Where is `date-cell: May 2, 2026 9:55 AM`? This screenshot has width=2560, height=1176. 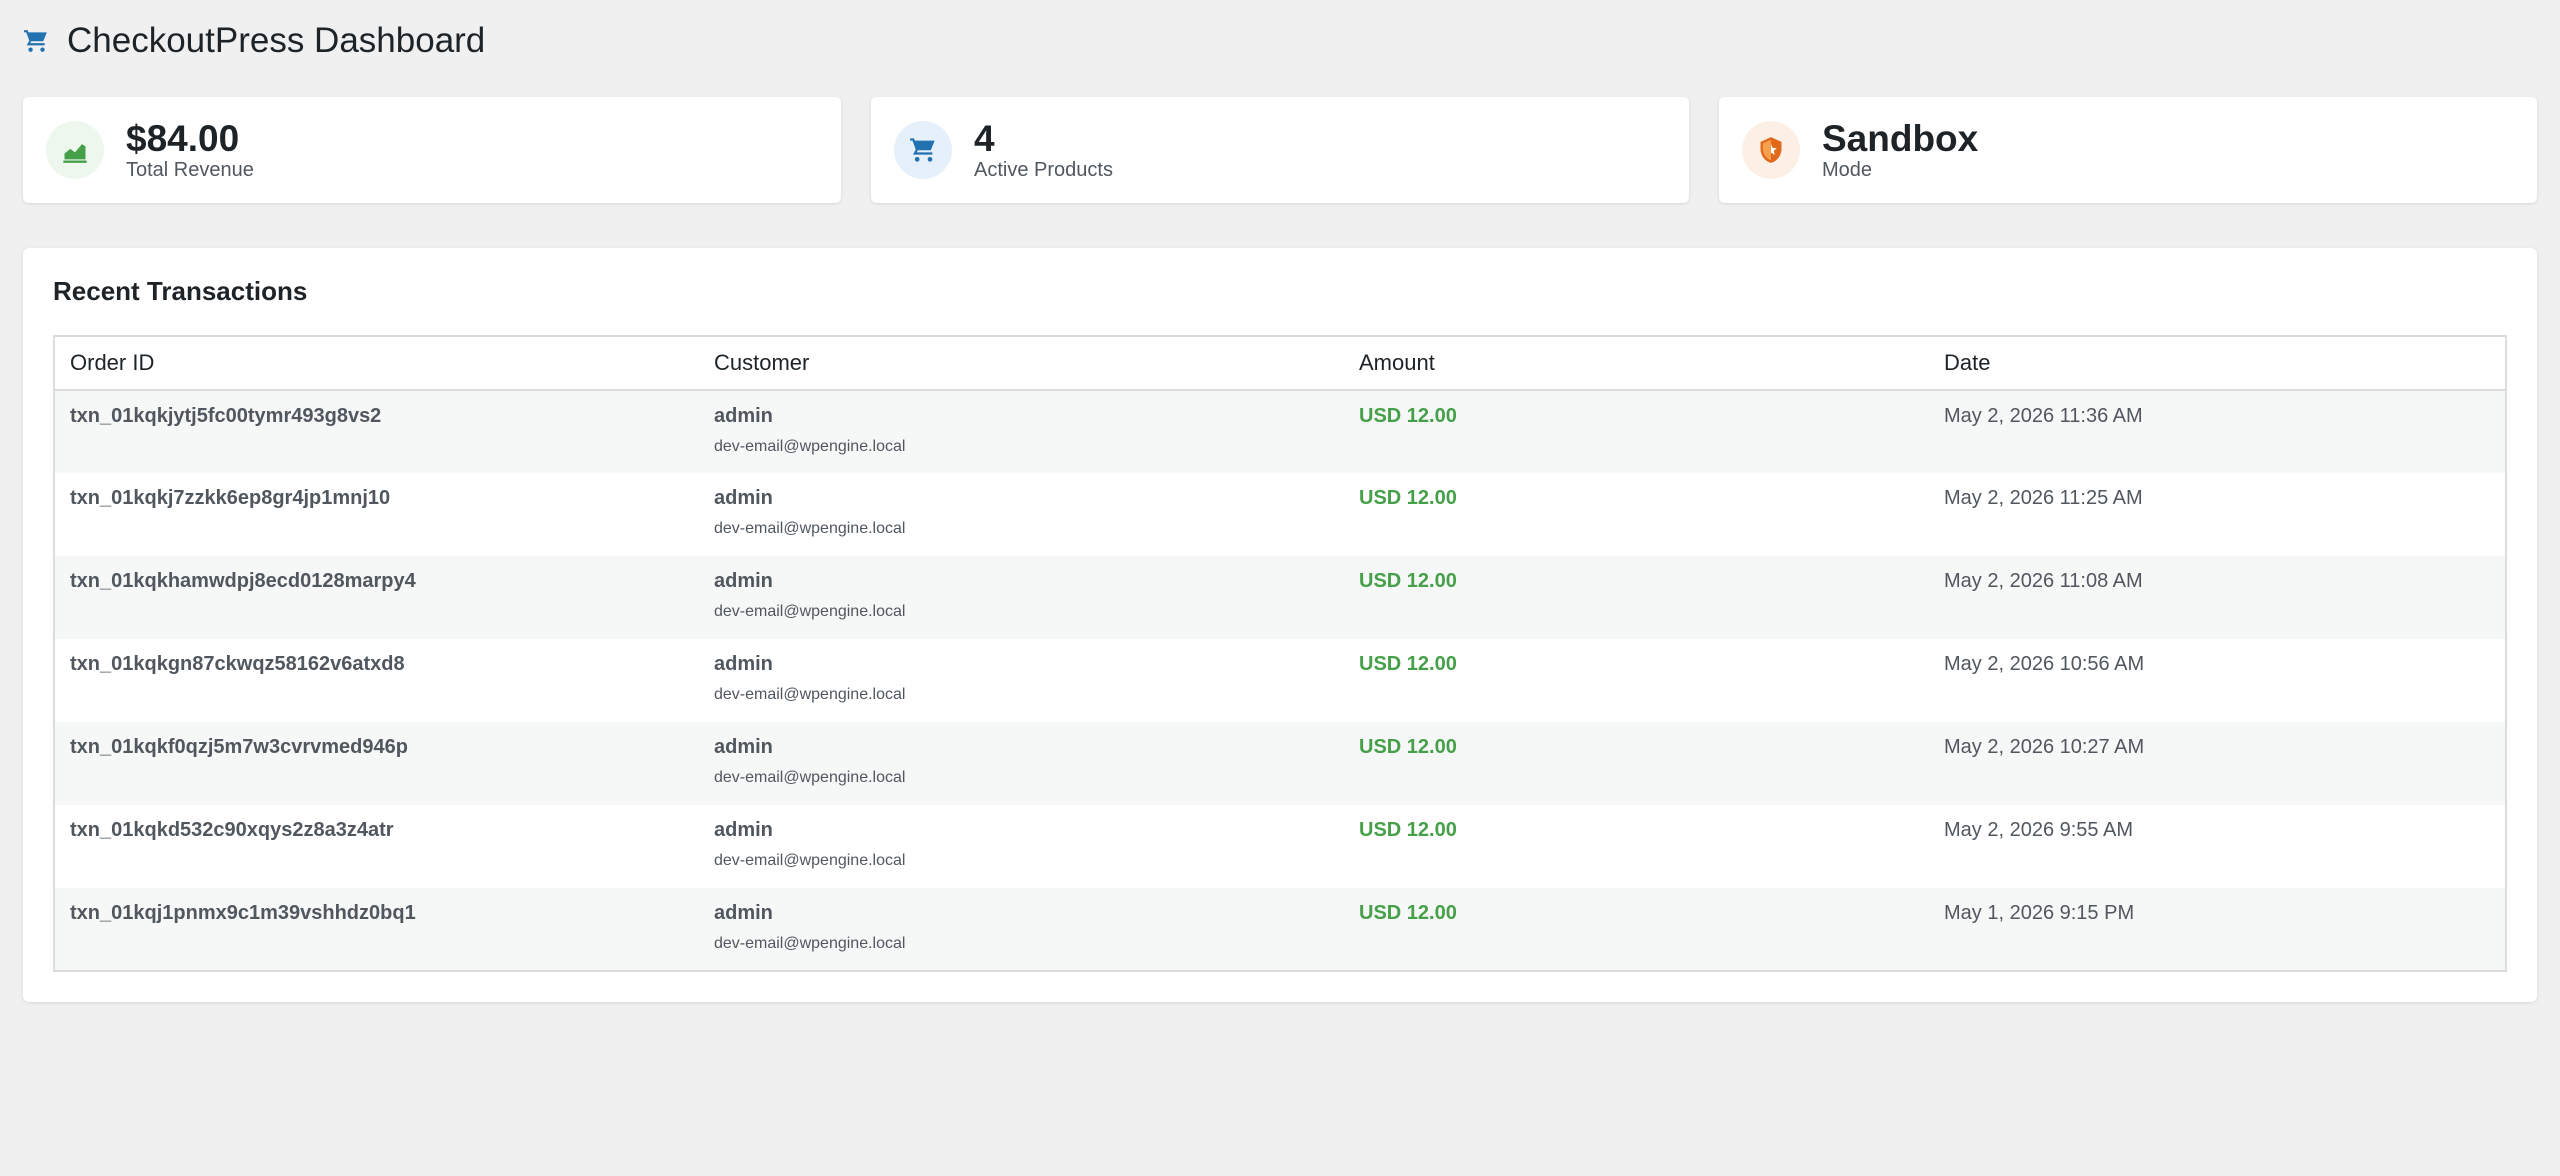
date-cell: May 2, 2026 9:55 AM is located at coordinates (2217, 846).